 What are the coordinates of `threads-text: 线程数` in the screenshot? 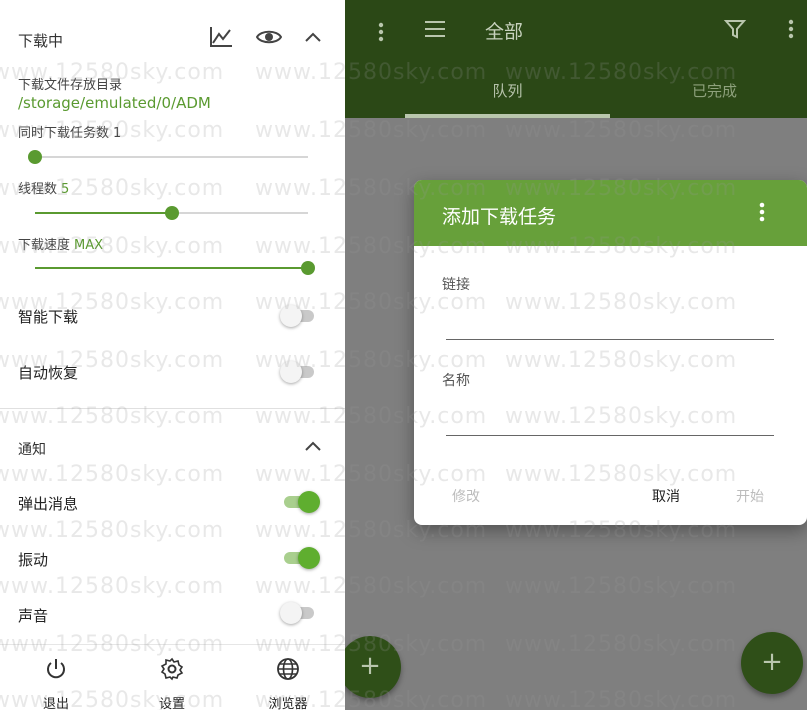 It's located at (38, 189).